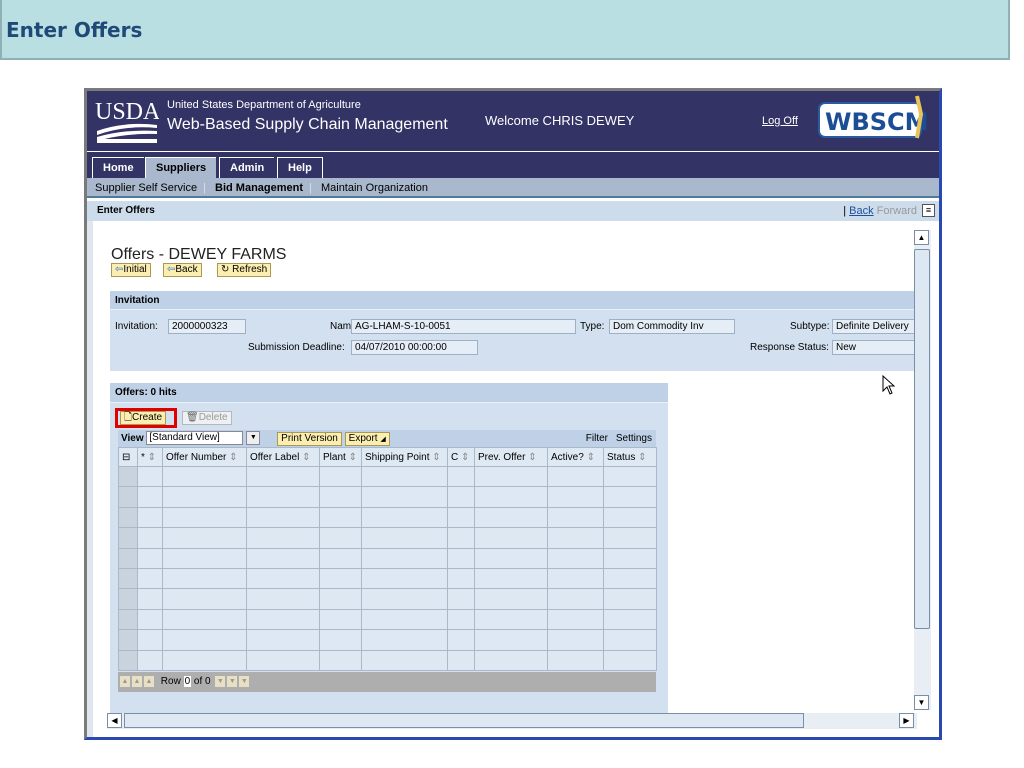 This screenshot has width=1024, height=768. Describe the element at coordinates (300, 168) in the screenshot. I see `tab-help: Help` at that location.